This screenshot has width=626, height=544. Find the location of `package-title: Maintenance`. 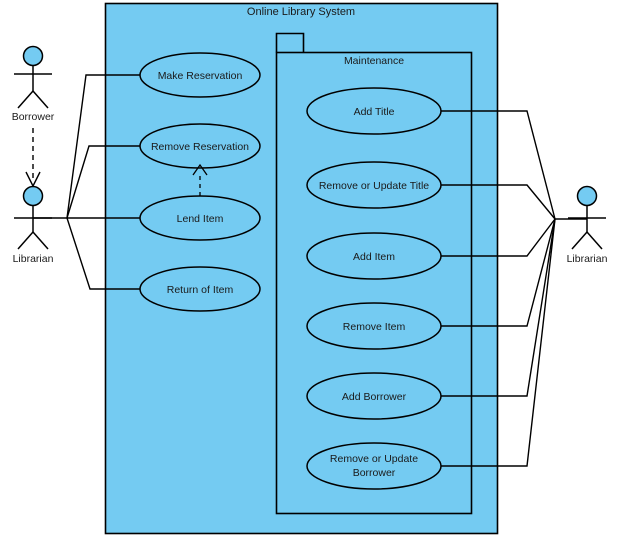

package-title: Maintenance is located at coordinates (374, 61).